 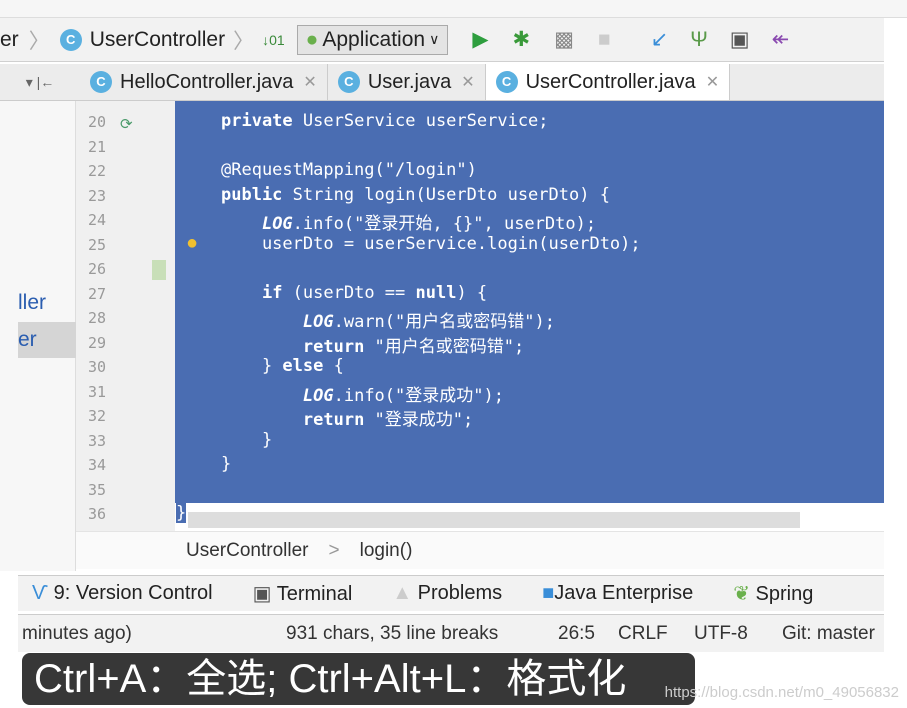 I want to click on tool-version-control: Ѵ 9: Version Control, so click(x=122, y=593).